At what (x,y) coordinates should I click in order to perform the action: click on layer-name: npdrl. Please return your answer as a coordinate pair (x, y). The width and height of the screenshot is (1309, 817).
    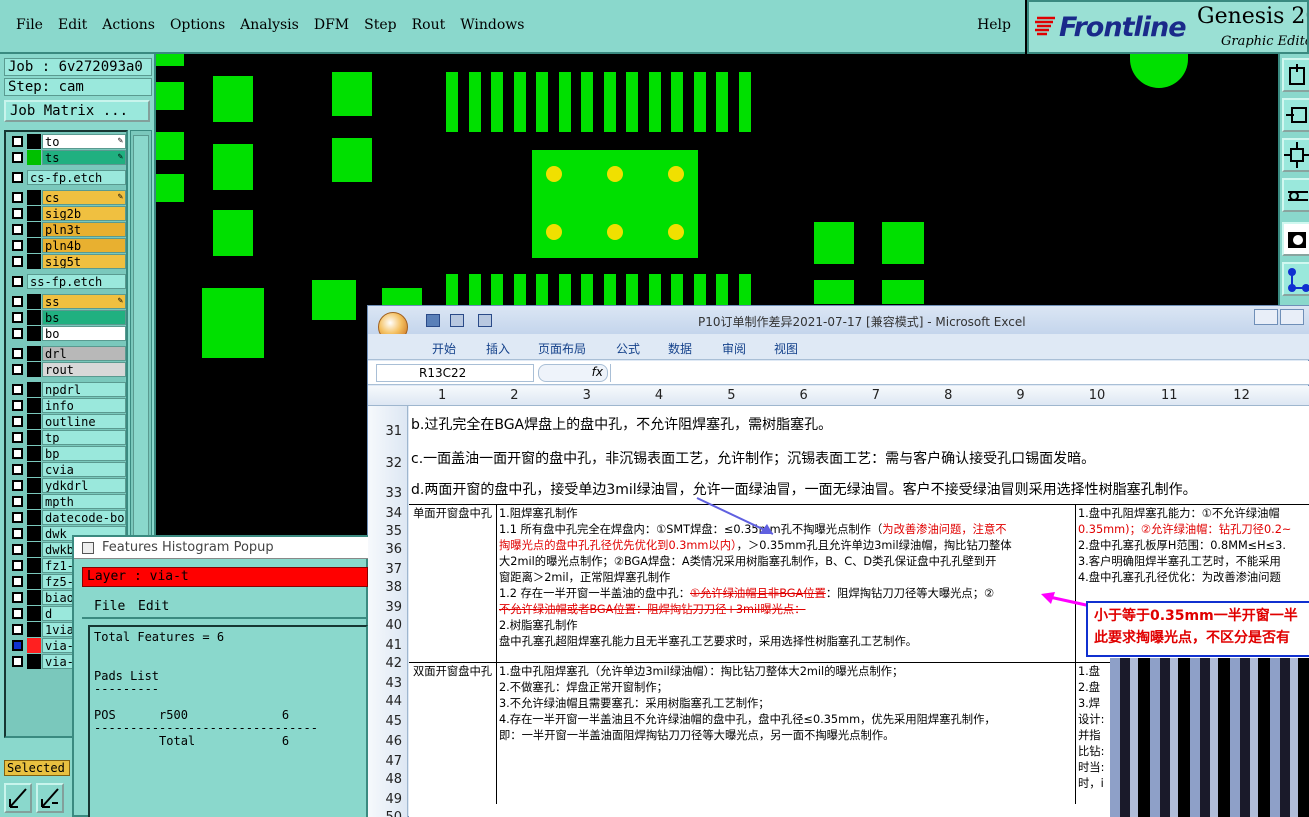
    Looking at the image, I should click on (84, 389).